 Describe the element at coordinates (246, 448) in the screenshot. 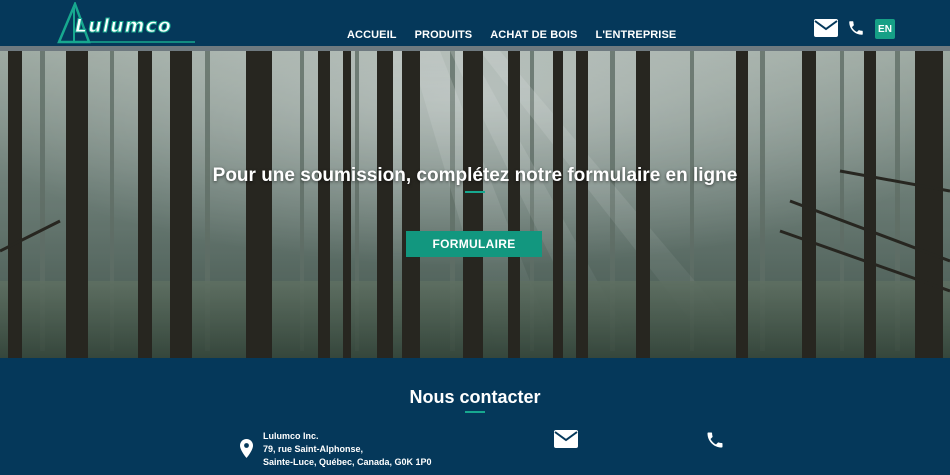

I see `map-pin-icon` at that location.